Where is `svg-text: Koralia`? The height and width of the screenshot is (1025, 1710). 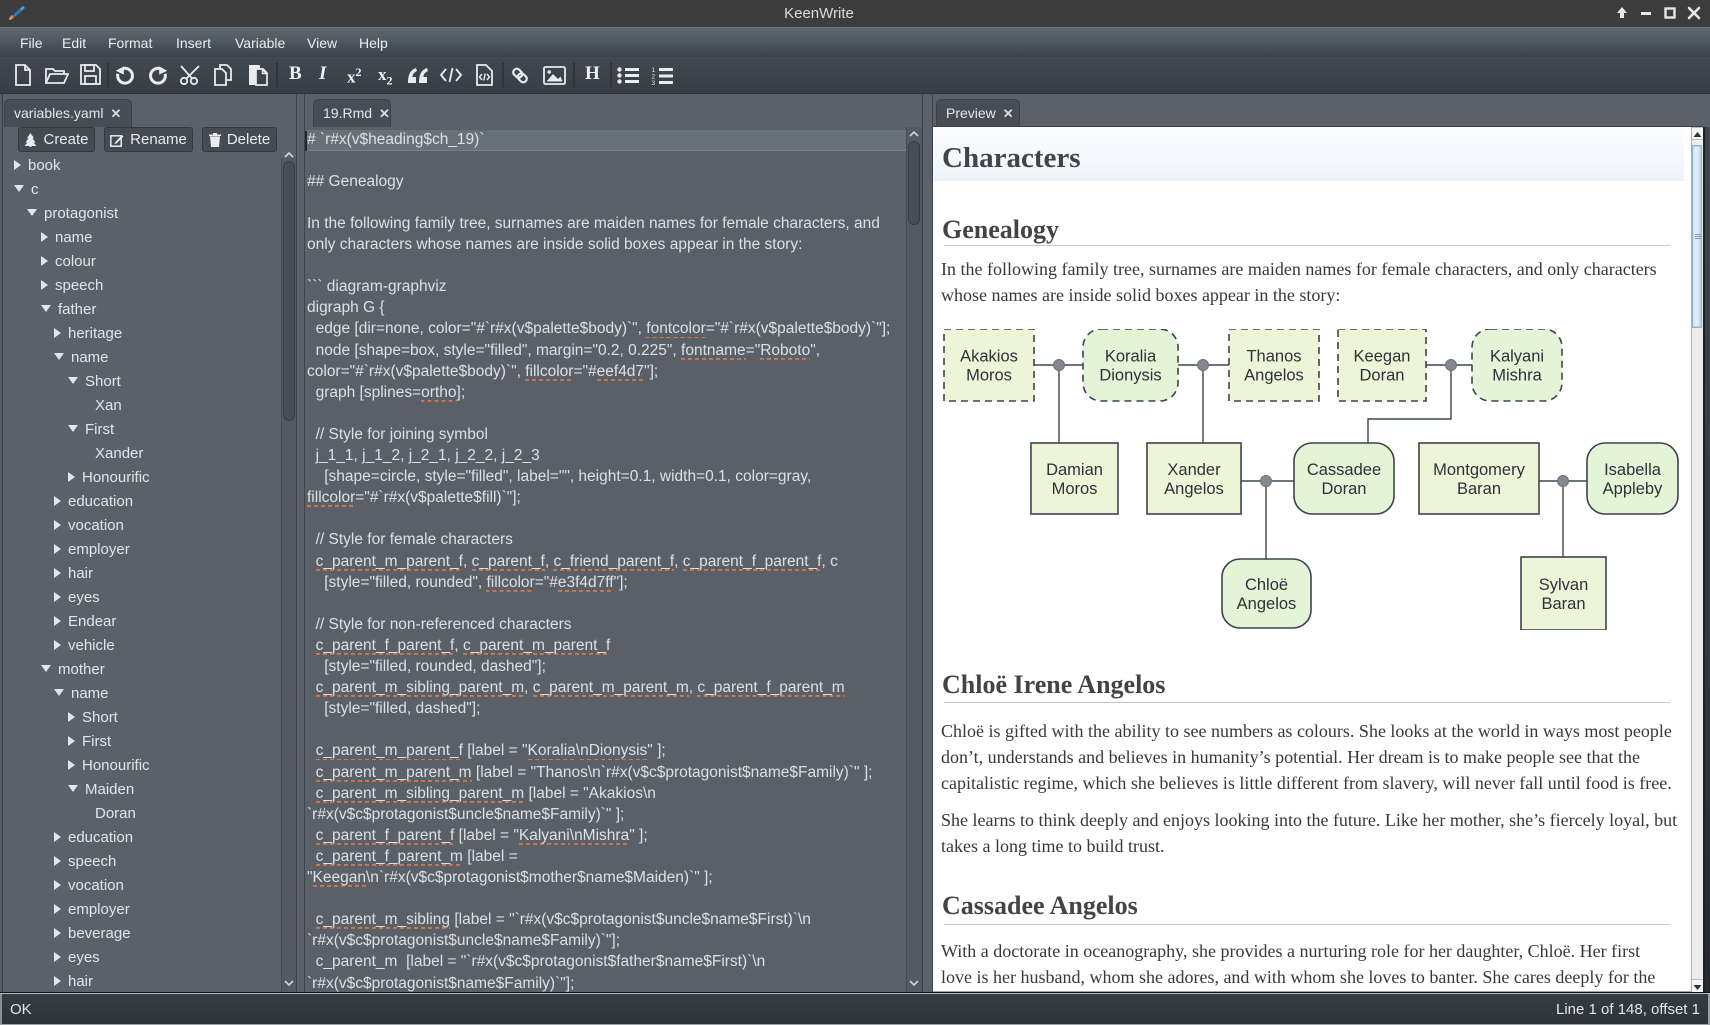
svg-text: Koralia is located at coordinates (1131, 357).